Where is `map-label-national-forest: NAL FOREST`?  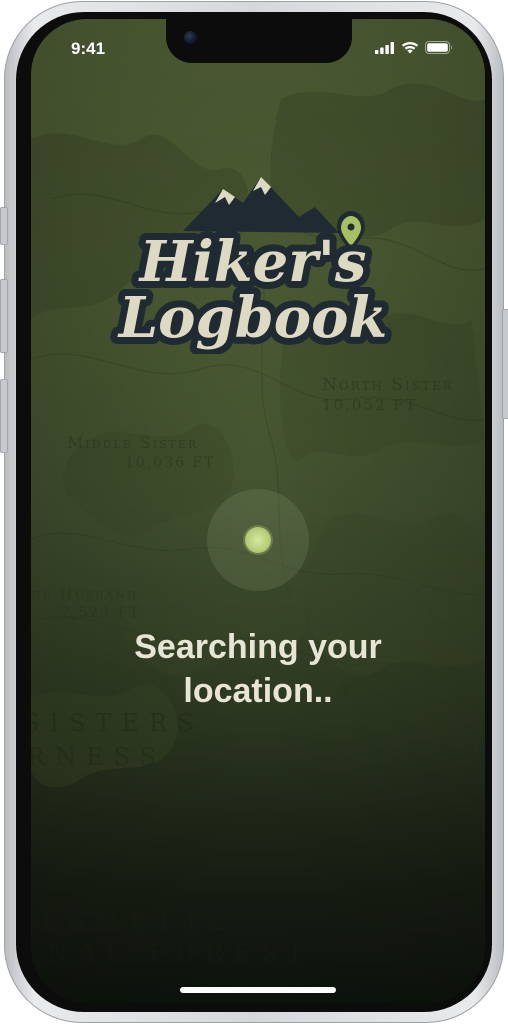 map-label-national-forest: NAL FOREST is located at coordinates (180, 953).